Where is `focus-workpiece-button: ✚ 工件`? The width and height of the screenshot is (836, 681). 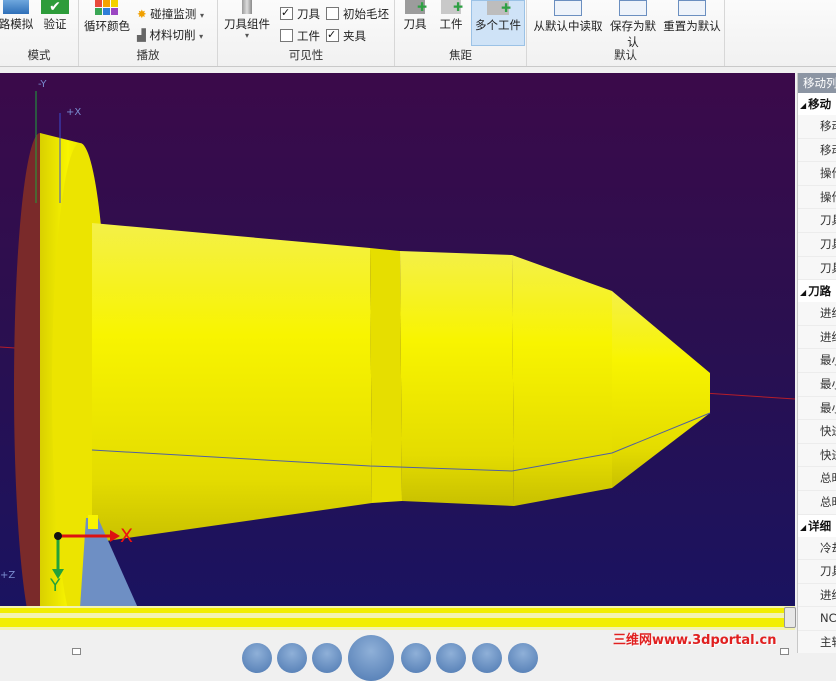 focus-workpiece-button: ✚ 工件 is located at coordinates (451, 16).